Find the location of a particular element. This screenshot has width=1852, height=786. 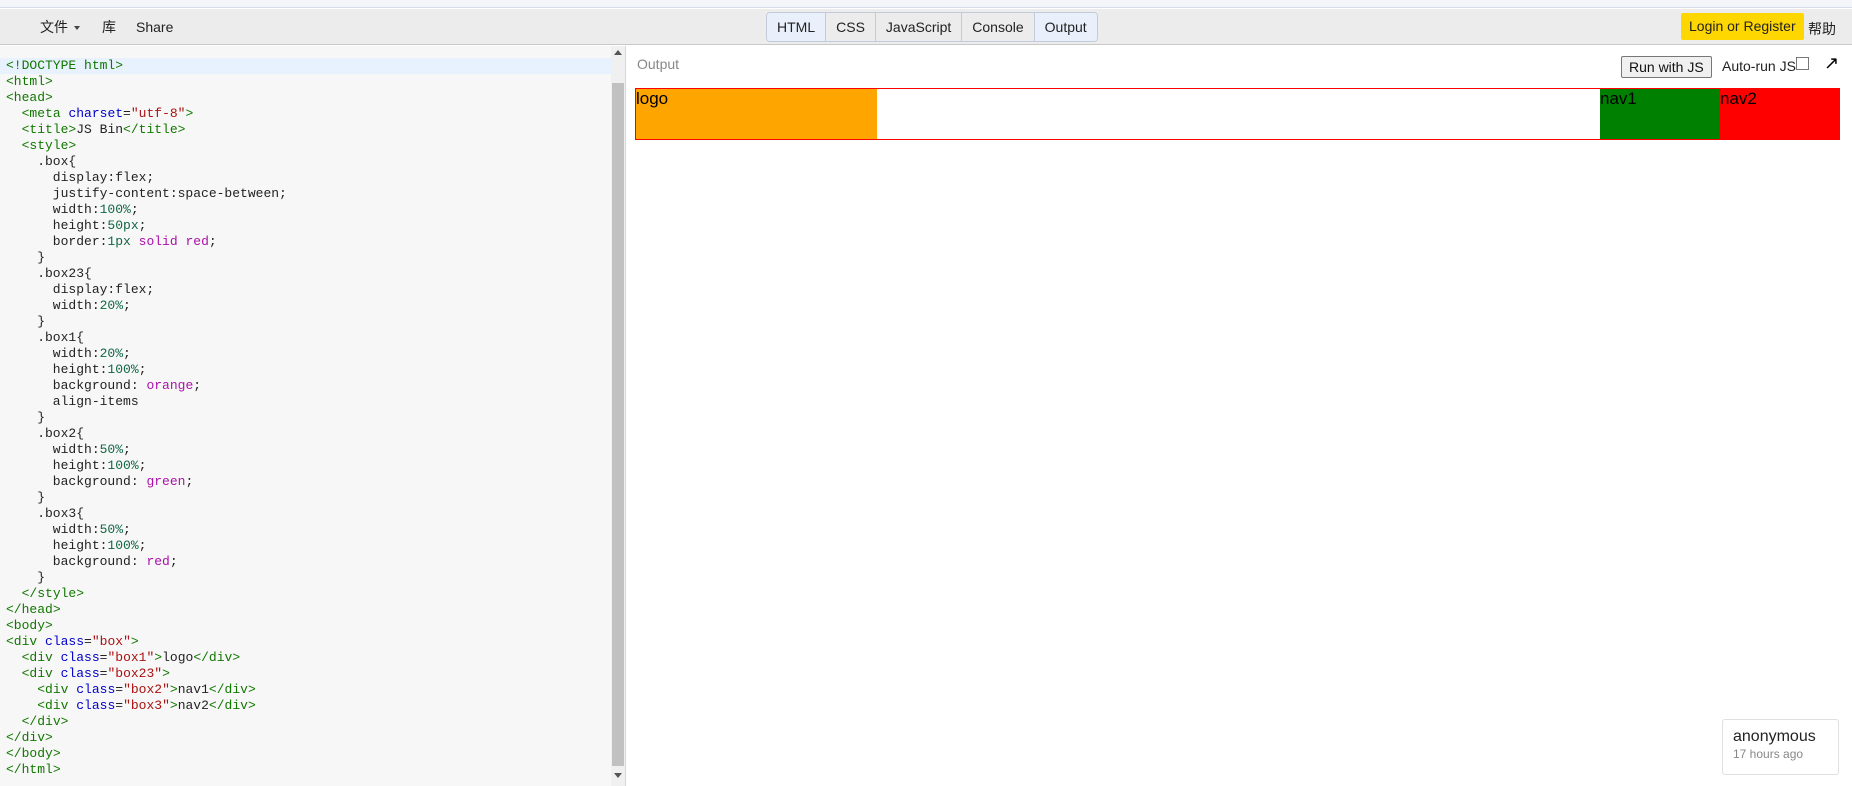

popout-arrow-icon: ↗ is located at coordinates (1831, 63).